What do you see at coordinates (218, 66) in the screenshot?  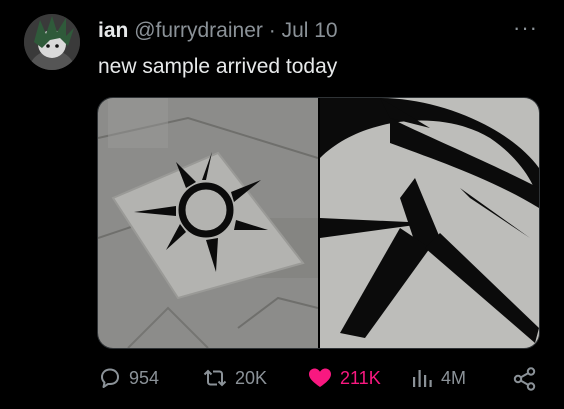 I see `tweet-text: new sample arrived today` at bounding box center [218, 66].